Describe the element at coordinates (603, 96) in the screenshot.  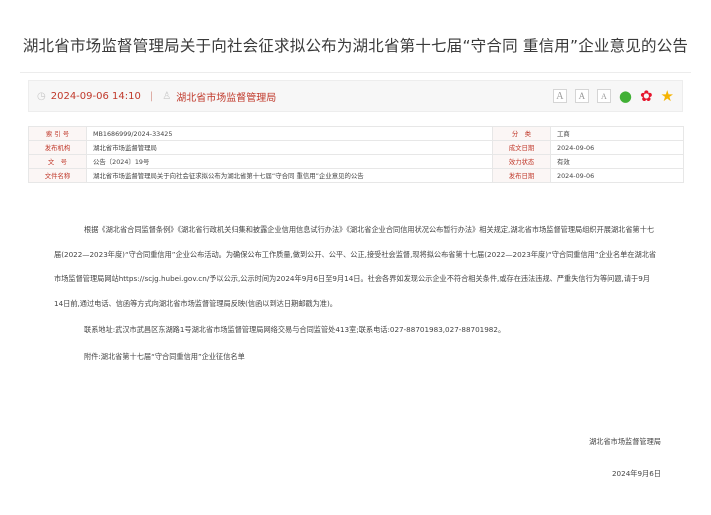
I see `font-size-small-button: A` at that location.